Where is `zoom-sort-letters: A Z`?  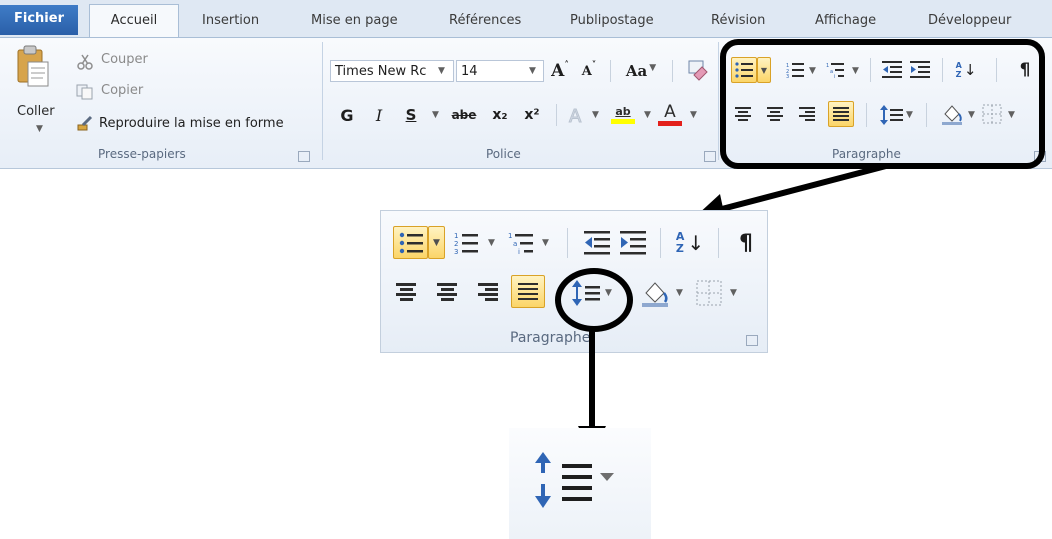 zoom-sort-letters: A Z is located at coordinates (680, 243).